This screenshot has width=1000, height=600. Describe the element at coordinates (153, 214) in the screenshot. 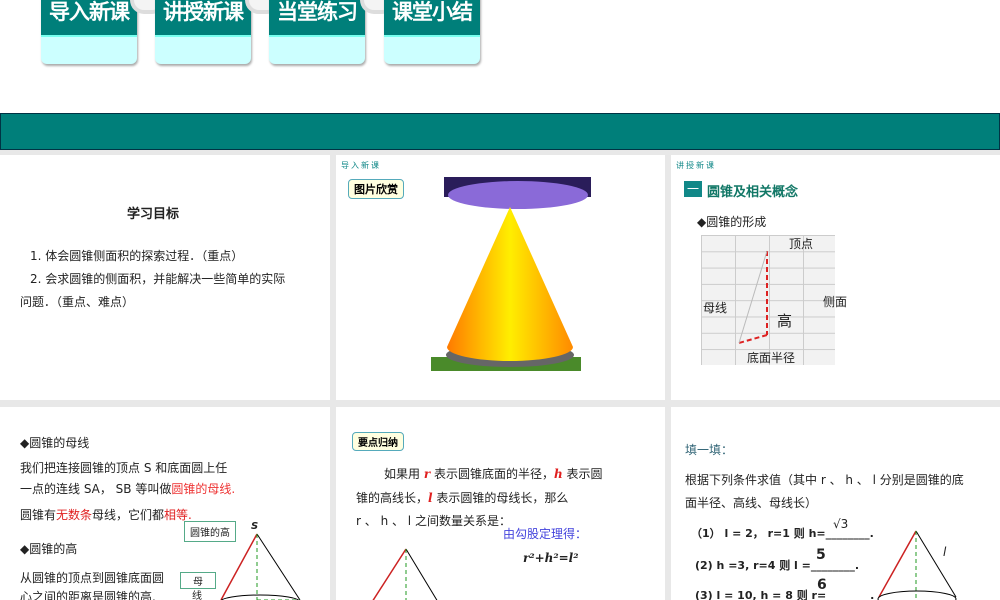

I see `slide-title: 学习目标` at that location.